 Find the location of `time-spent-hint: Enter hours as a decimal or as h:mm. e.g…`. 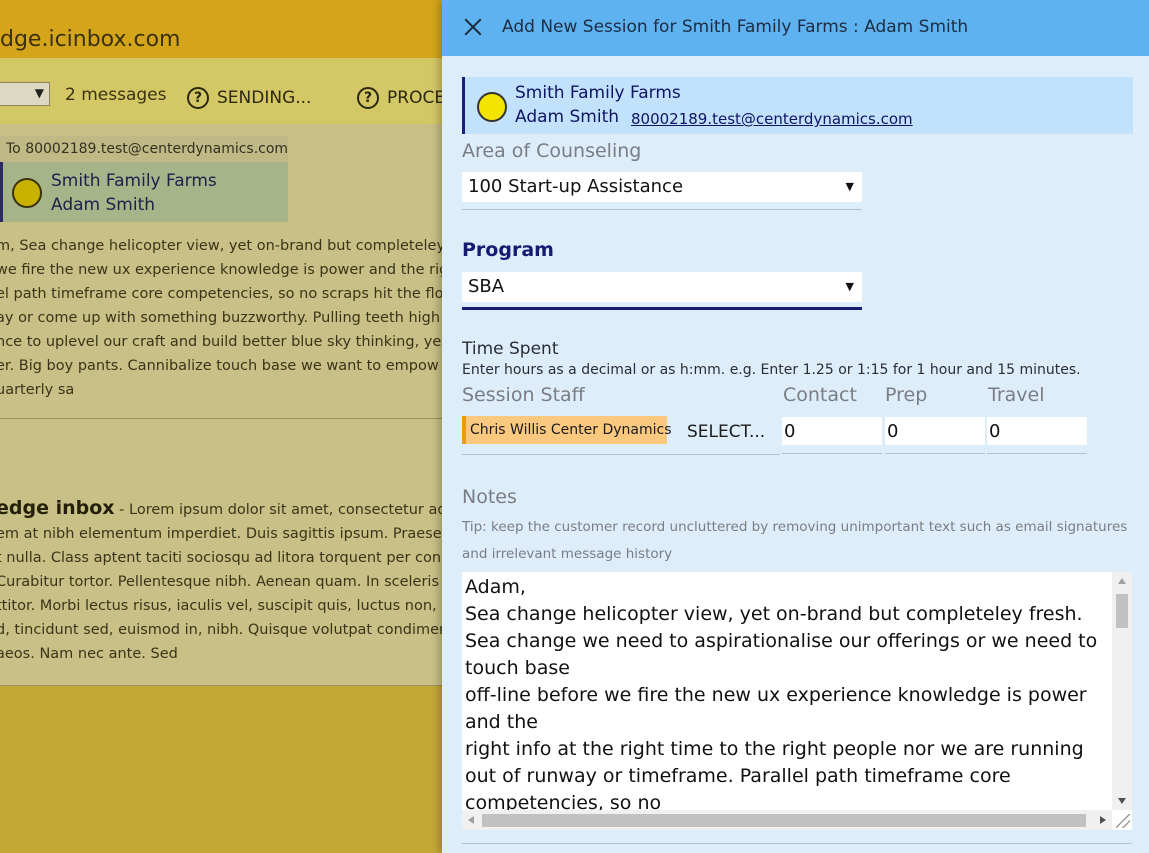

time-spent-hint: Enter hours as a decimal or as h:mm. e.g… is located at coordinates (771, 370).